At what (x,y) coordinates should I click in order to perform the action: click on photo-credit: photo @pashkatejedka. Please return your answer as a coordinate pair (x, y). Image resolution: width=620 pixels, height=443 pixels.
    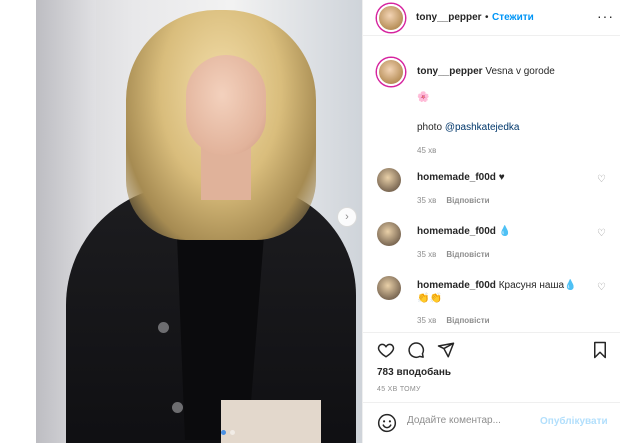
    Looking at the image, I should click on (468, 127).